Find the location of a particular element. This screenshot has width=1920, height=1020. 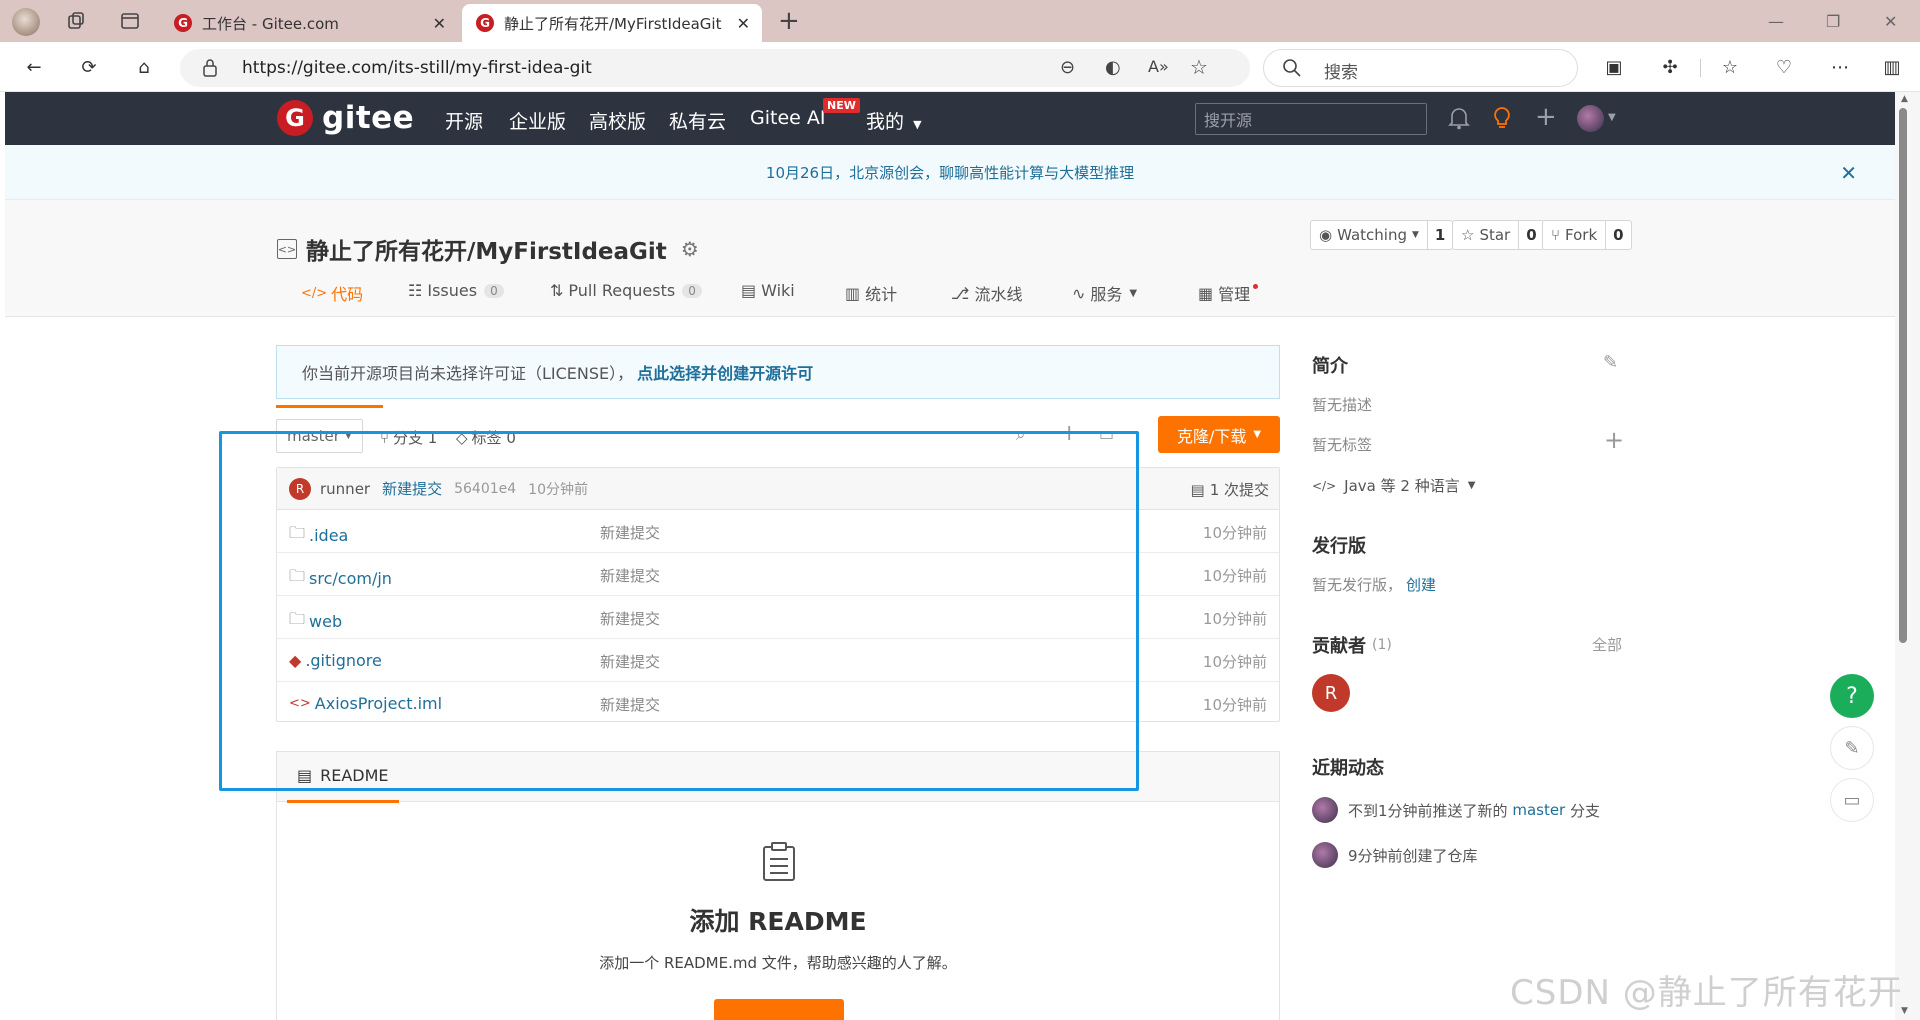

browser-search-box: 搜索 is located at coordinates (1420, 68).